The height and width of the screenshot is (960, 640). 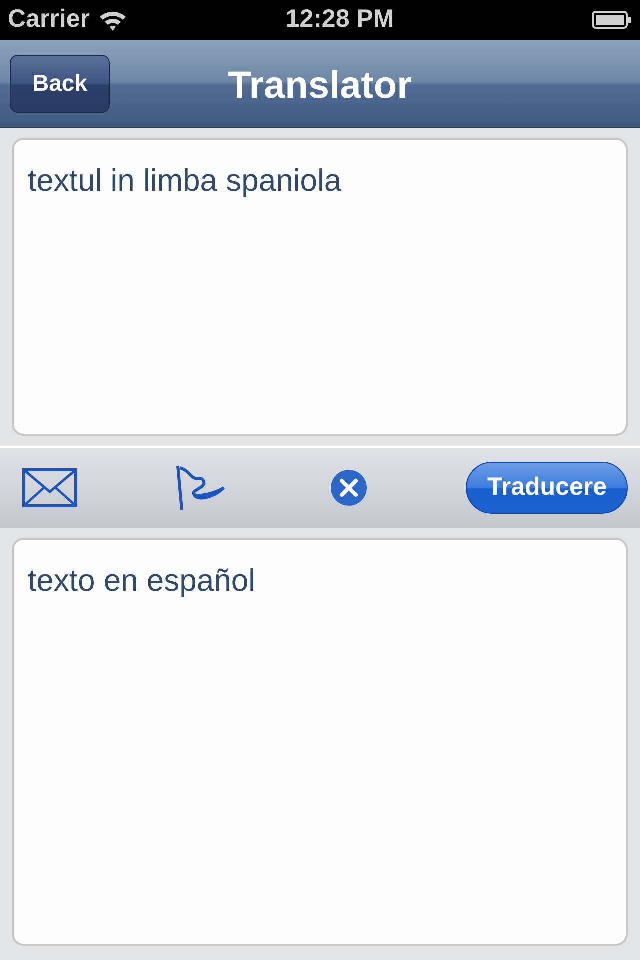 What do you see at coordinates (320, 86) in the screenshot?
I see `screen-title: Translator` at bounding box center [320, 86].